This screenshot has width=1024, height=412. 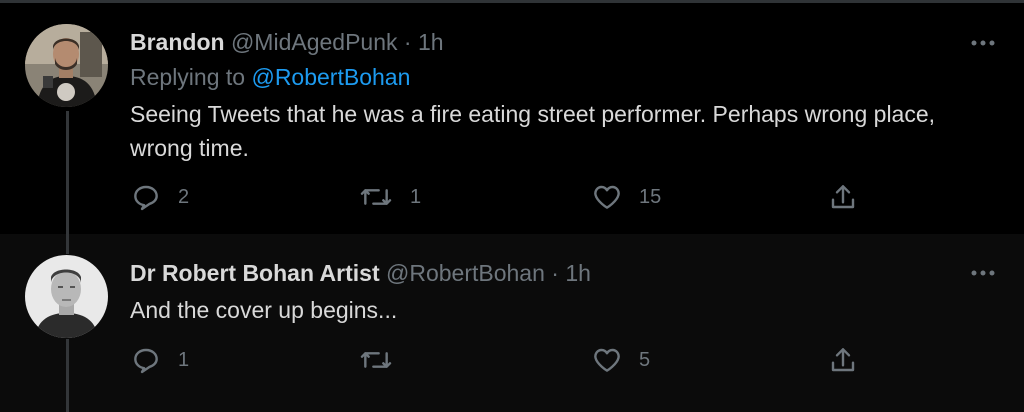 I want to click on tweet-header: Brandon @MidAgedPunk · 1h, so click(x=287, y=42).